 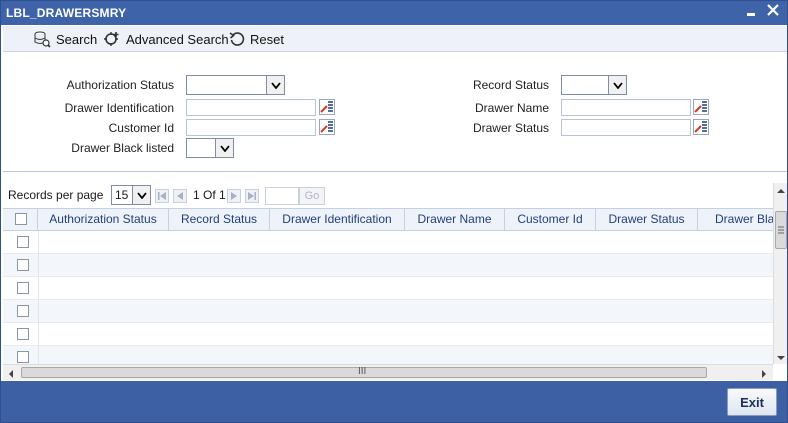 I want to click on drawer-black-listed-label: Drawer Black listed, so click(x=122, y=148).